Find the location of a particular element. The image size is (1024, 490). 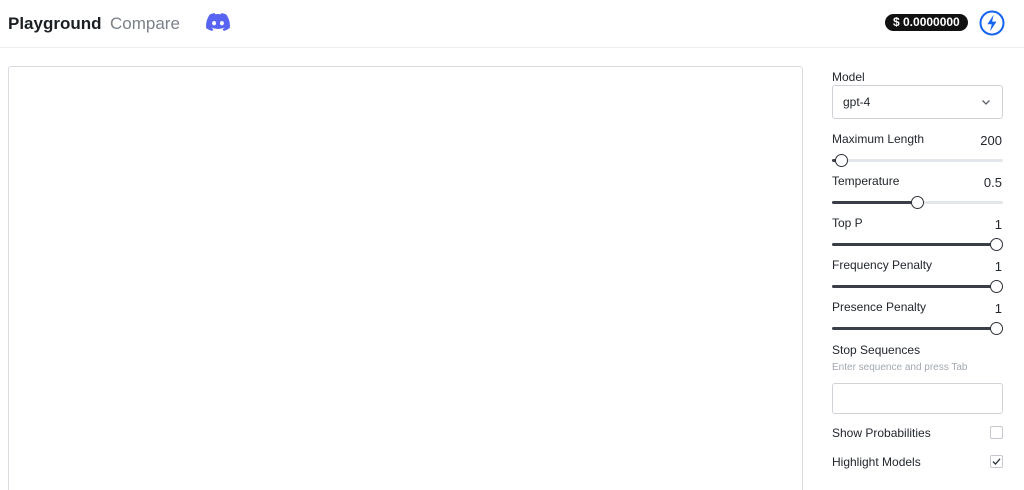

model-label: Model is located at coordinates (848, 77).